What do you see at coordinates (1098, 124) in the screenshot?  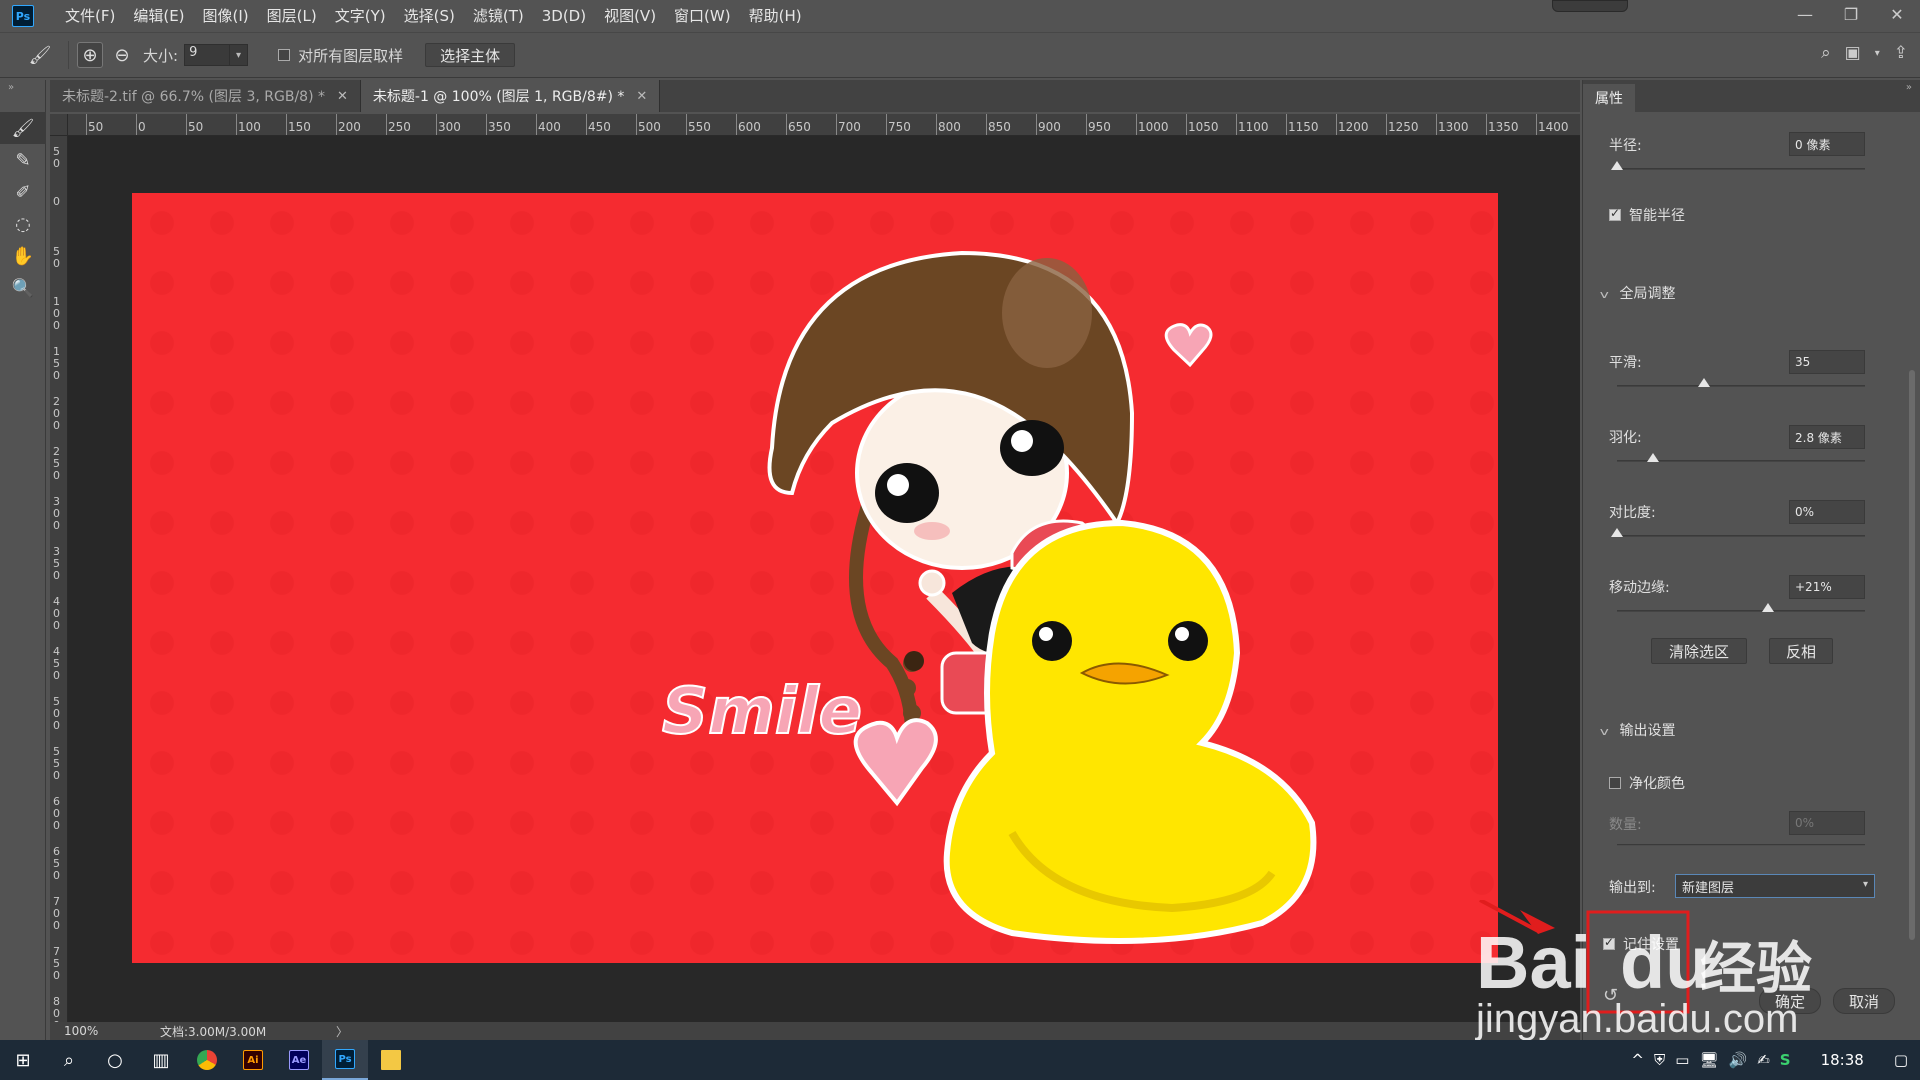 I see `ruler-tick-label: 950` at bounding box center [1098, 124].